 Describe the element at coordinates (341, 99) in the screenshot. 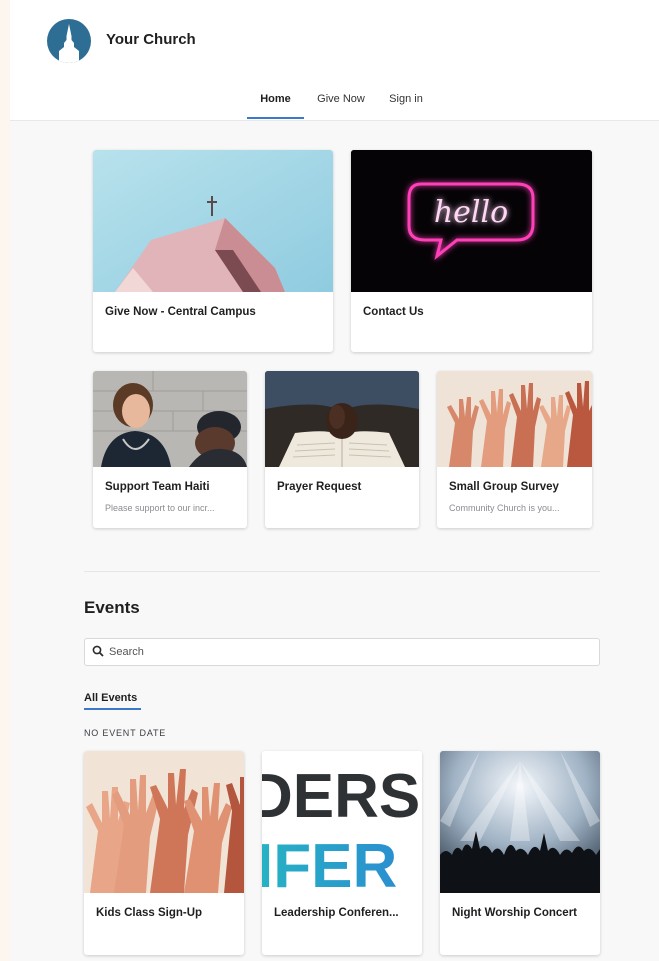

I see `nav-give-now-label: Give Now` at that location.